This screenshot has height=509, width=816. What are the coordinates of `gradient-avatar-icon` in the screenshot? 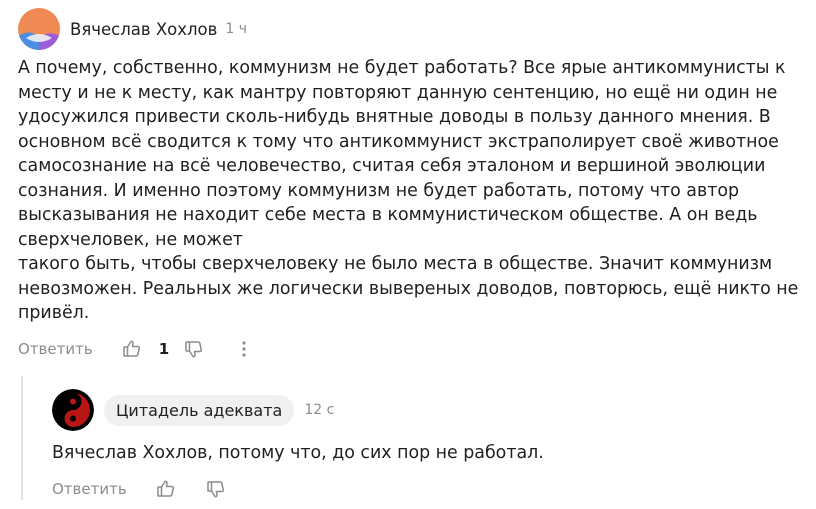 It's located at (39, 29).